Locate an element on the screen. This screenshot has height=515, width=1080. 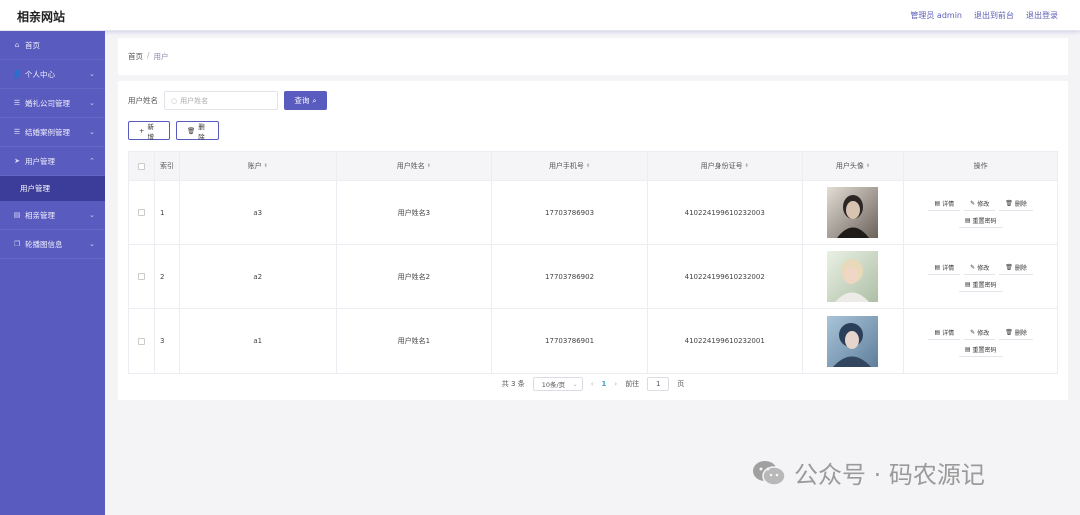
admin-label: 管理员 admin is located at coordinates (936, 15).